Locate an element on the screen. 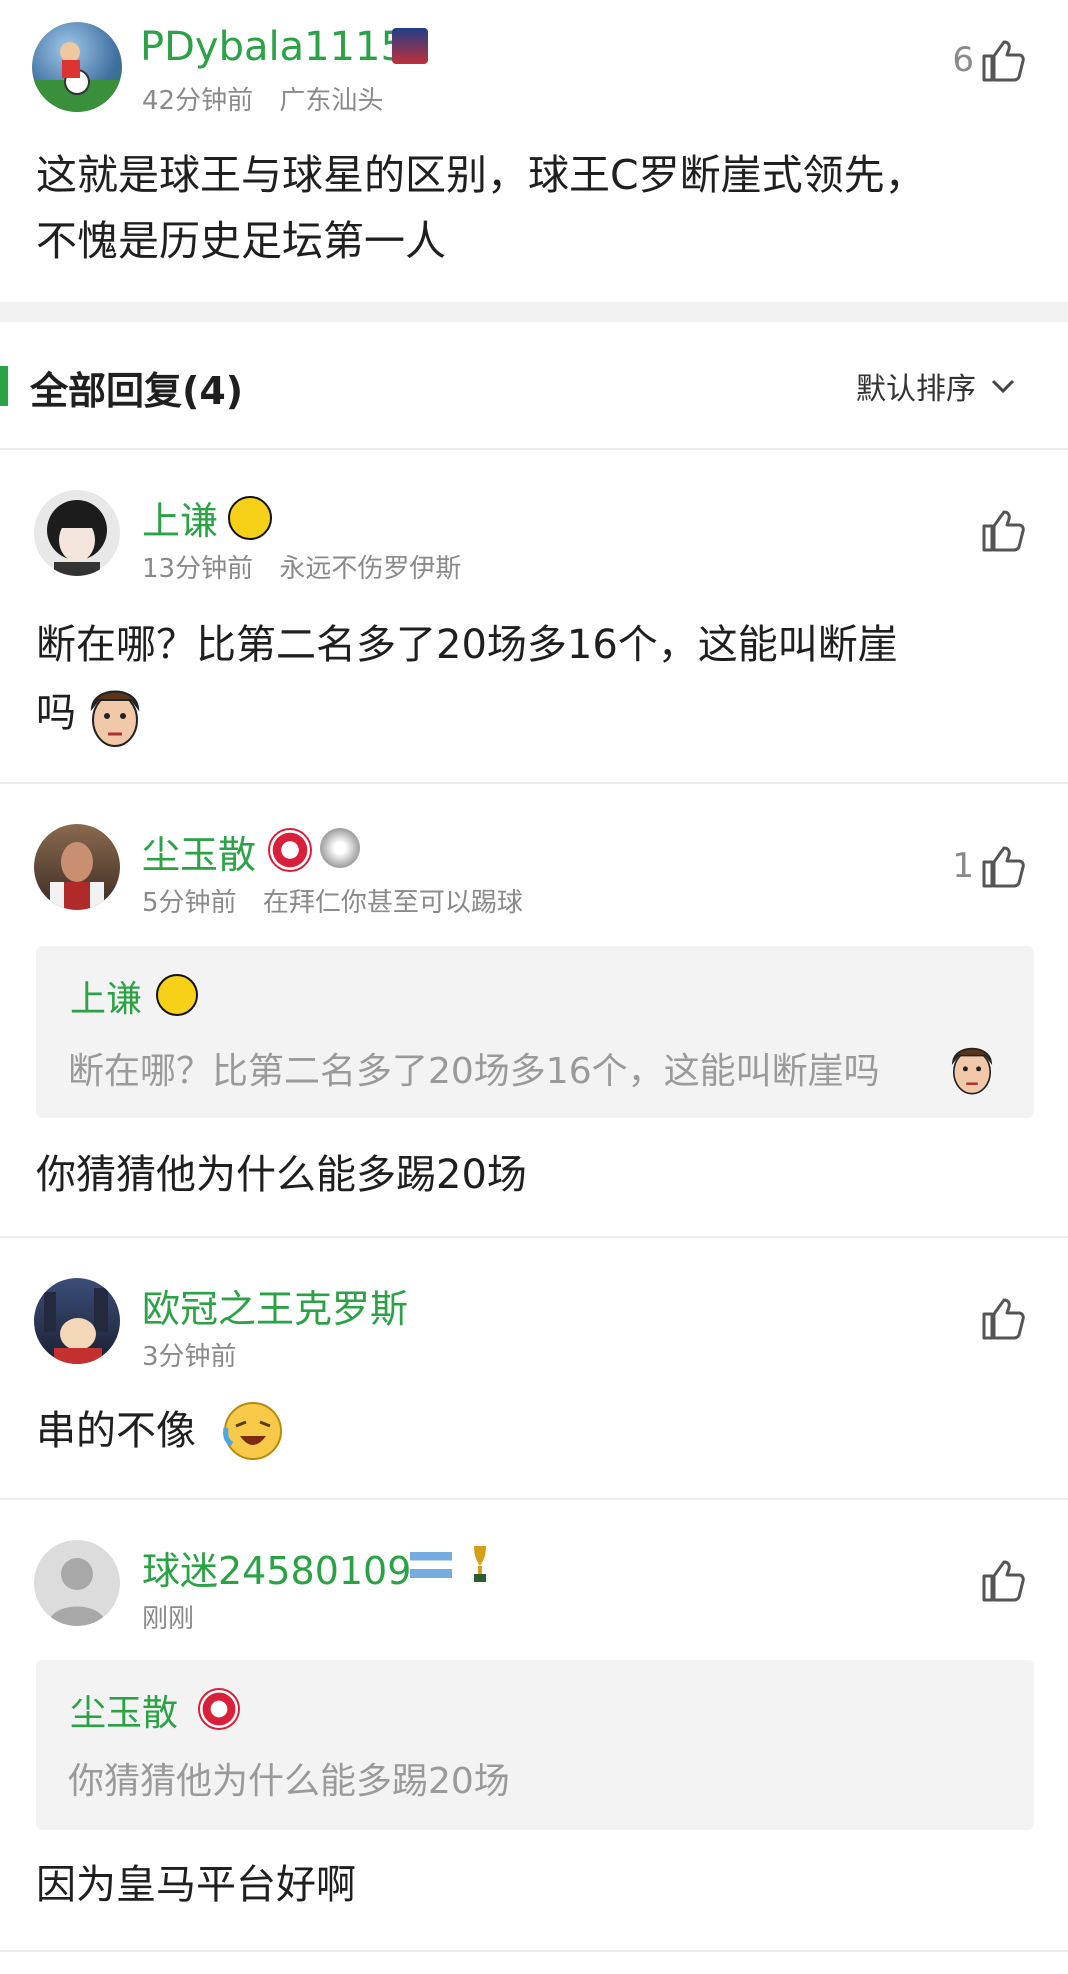  quote-text: 断在哪？比第二名多了20场多16个，这能叫断崖吗 is located at coordinates (474, 1071).